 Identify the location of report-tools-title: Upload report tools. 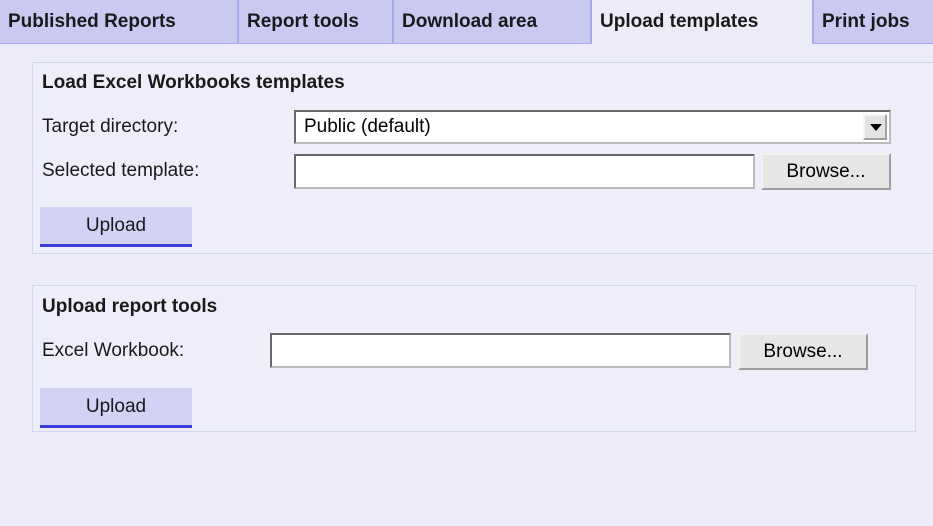
(130, 306).